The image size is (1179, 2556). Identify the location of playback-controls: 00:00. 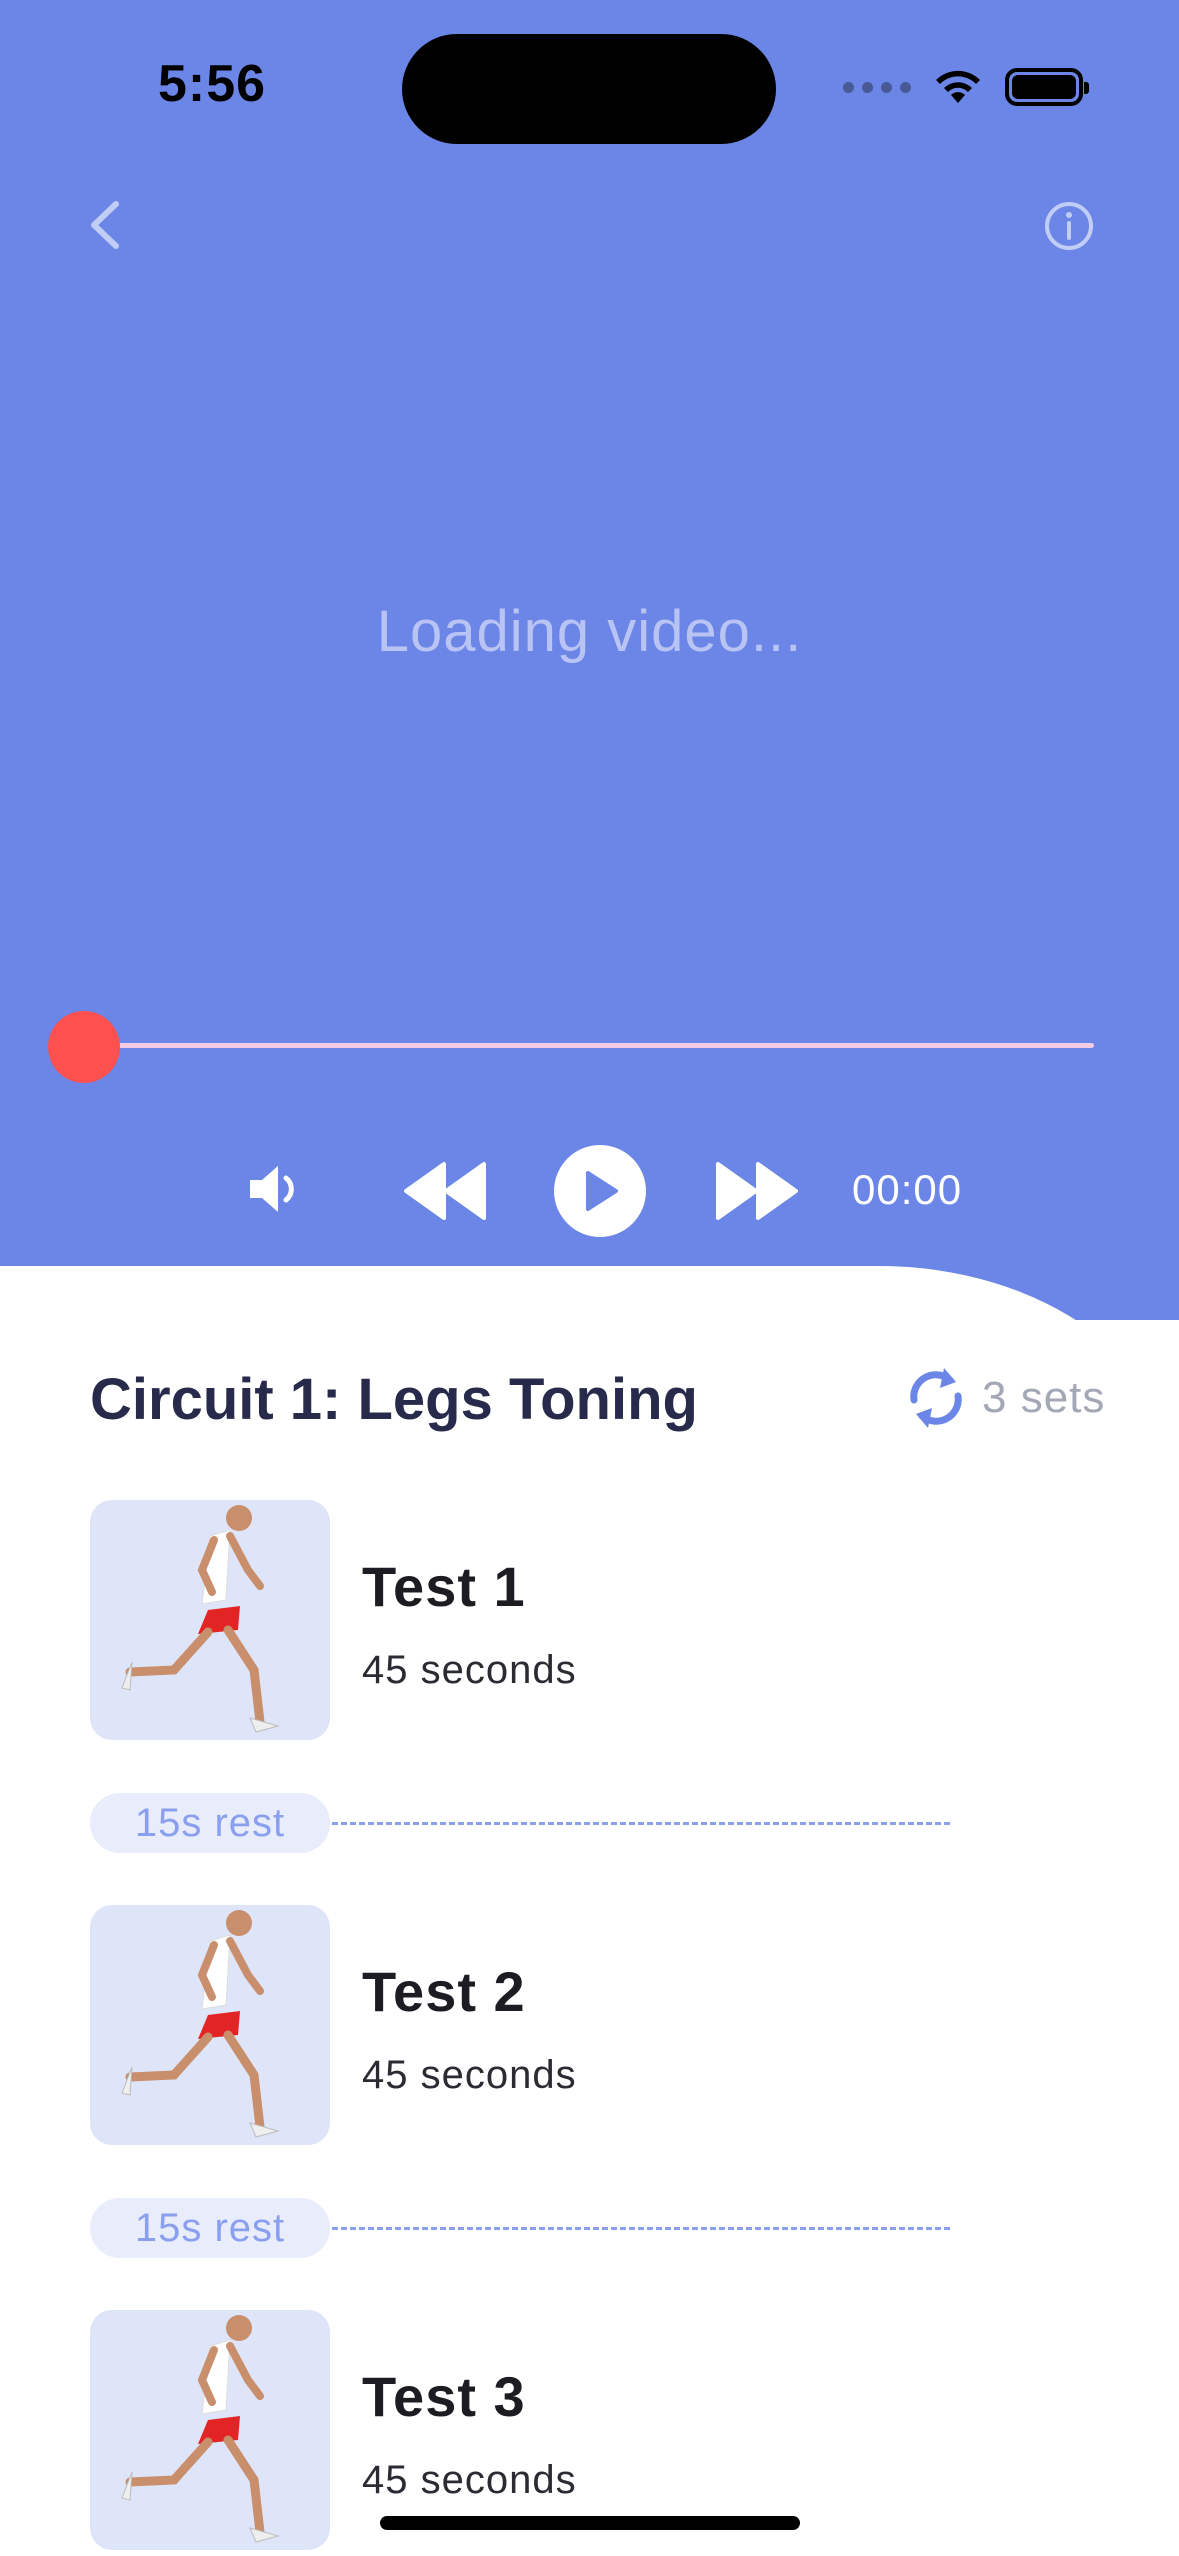
(589, 1190).